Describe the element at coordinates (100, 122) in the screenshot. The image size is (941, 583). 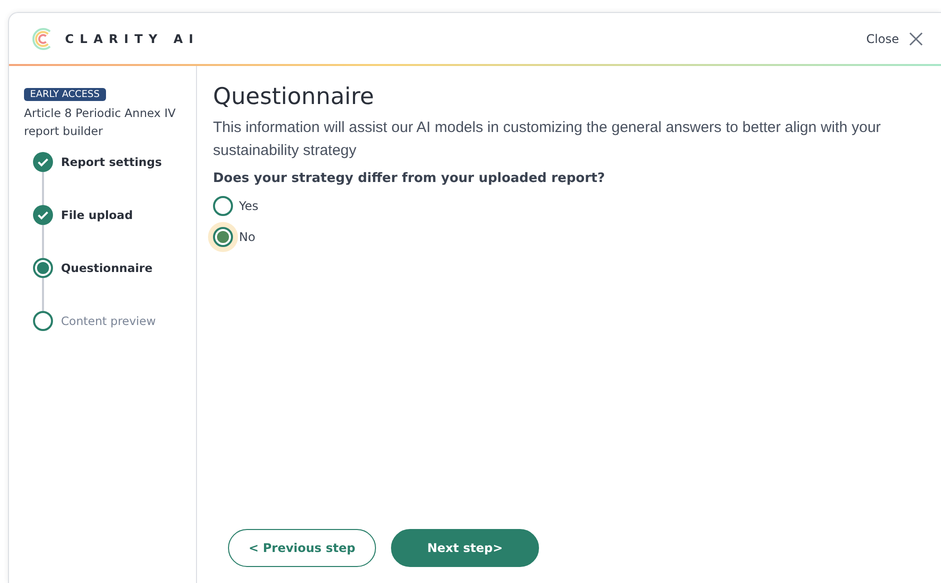
I see `report-title: Article 8 Periodic Annex IV report builder` at that location.